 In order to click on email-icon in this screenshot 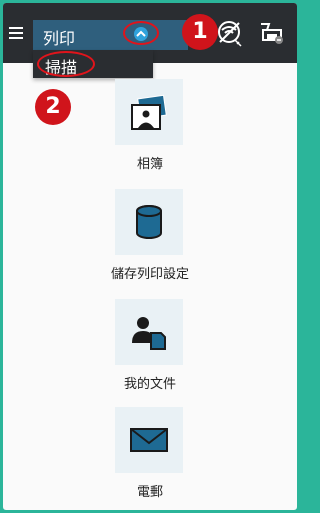, I will do `click(149, 440)`.